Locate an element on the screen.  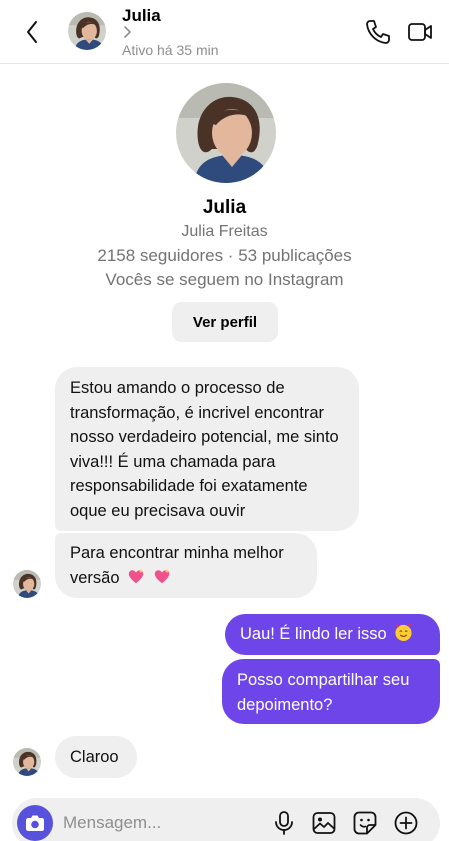
message-bubble: Claroo is located at coordinates (96, 757).